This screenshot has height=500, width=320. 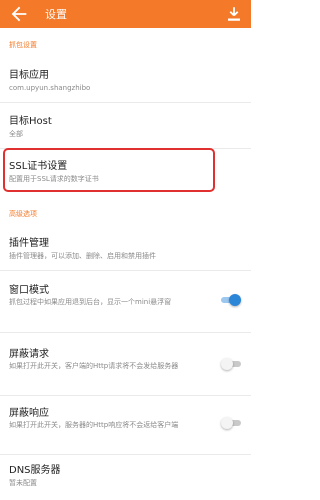 I want to click on window-mode-toggle, so click(x=231, y=300).